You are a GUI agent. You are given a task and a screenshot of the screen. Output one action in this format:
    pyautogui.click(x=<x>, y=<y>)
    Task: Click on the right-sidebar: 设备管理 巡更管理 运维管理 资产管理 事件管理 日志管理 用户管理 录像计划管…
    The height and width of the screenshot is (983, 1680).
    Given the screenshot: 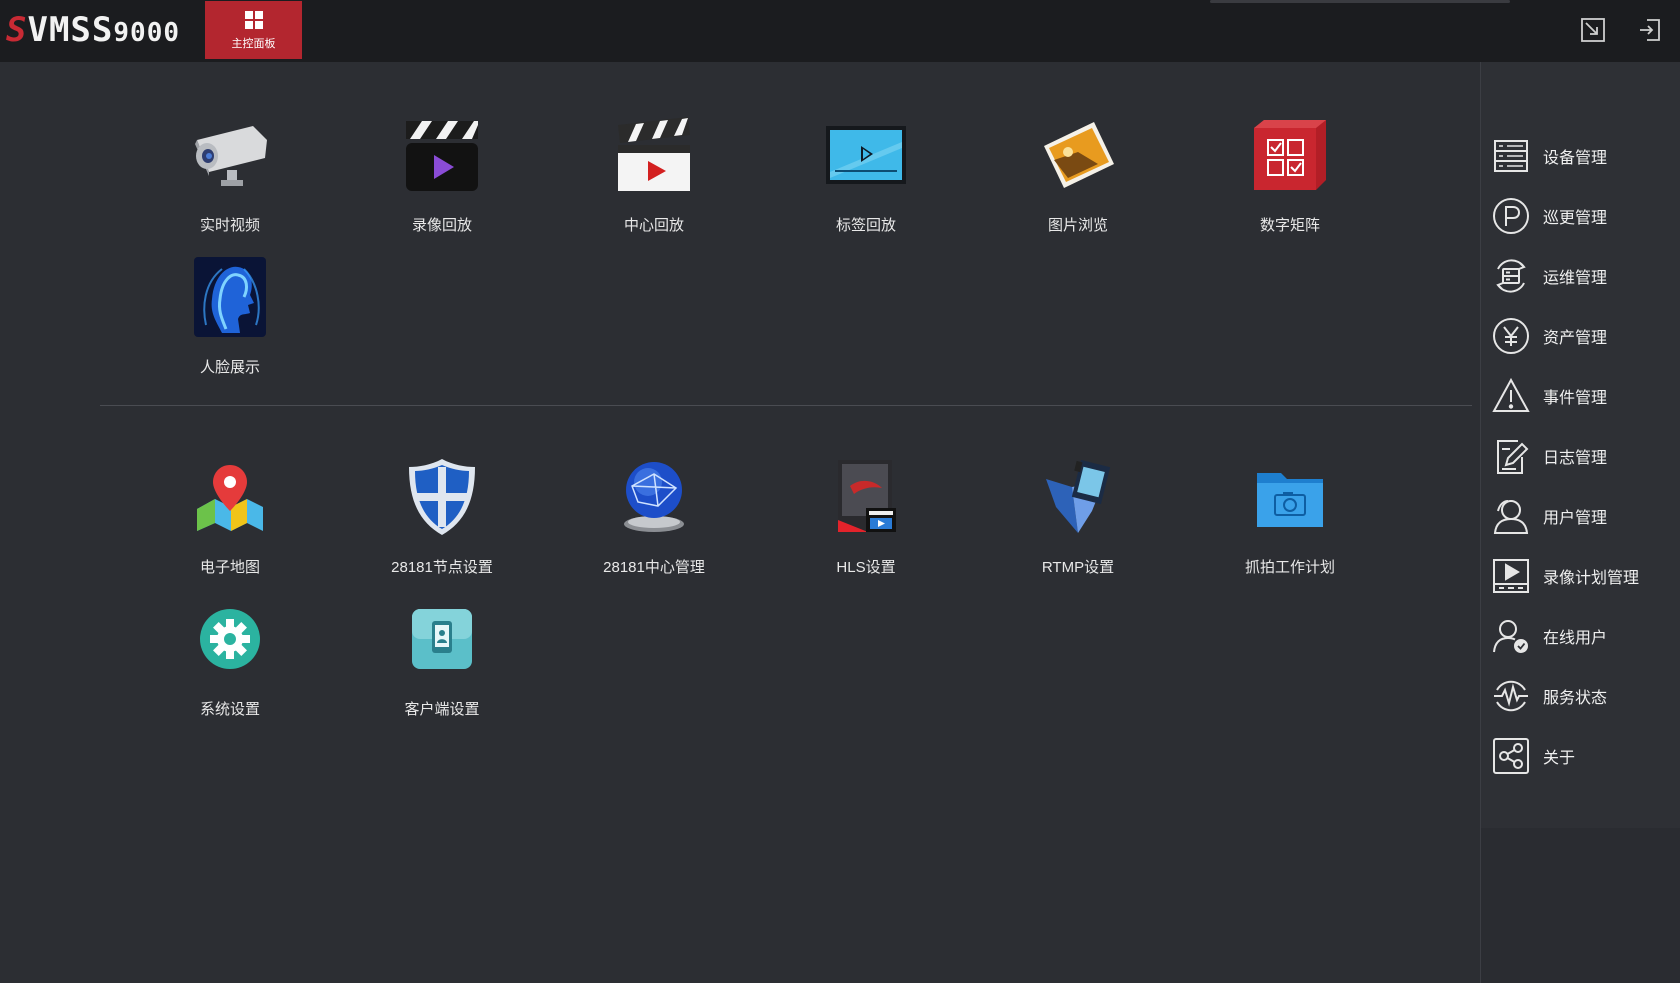 What is the action you would take?
    pyautogui.click(x=1580, y=522)
    